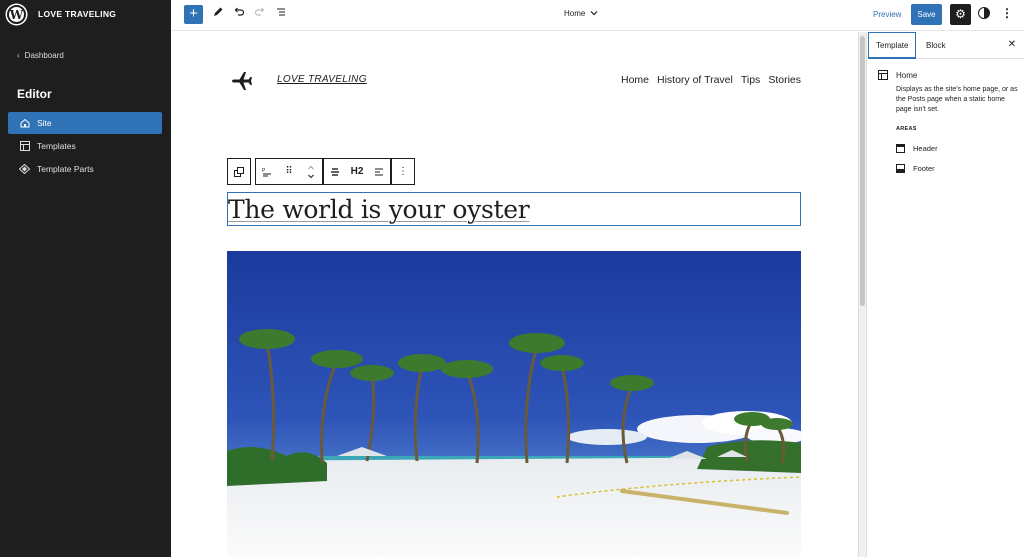 The image size is (1024, 557). What do you see at coordinates (1007, 13) in the screenshot?
I see `more-options-icon: ⋮` at bounding box center [1007, 13].